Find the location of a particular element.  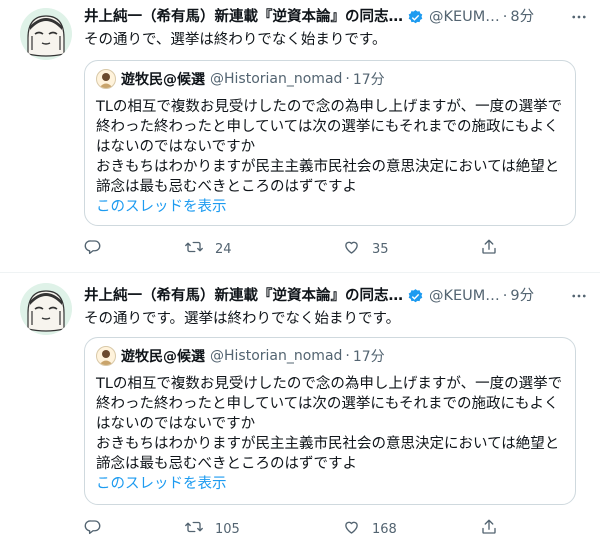

retweet-count: 24 is located at coordinates (223, 249).